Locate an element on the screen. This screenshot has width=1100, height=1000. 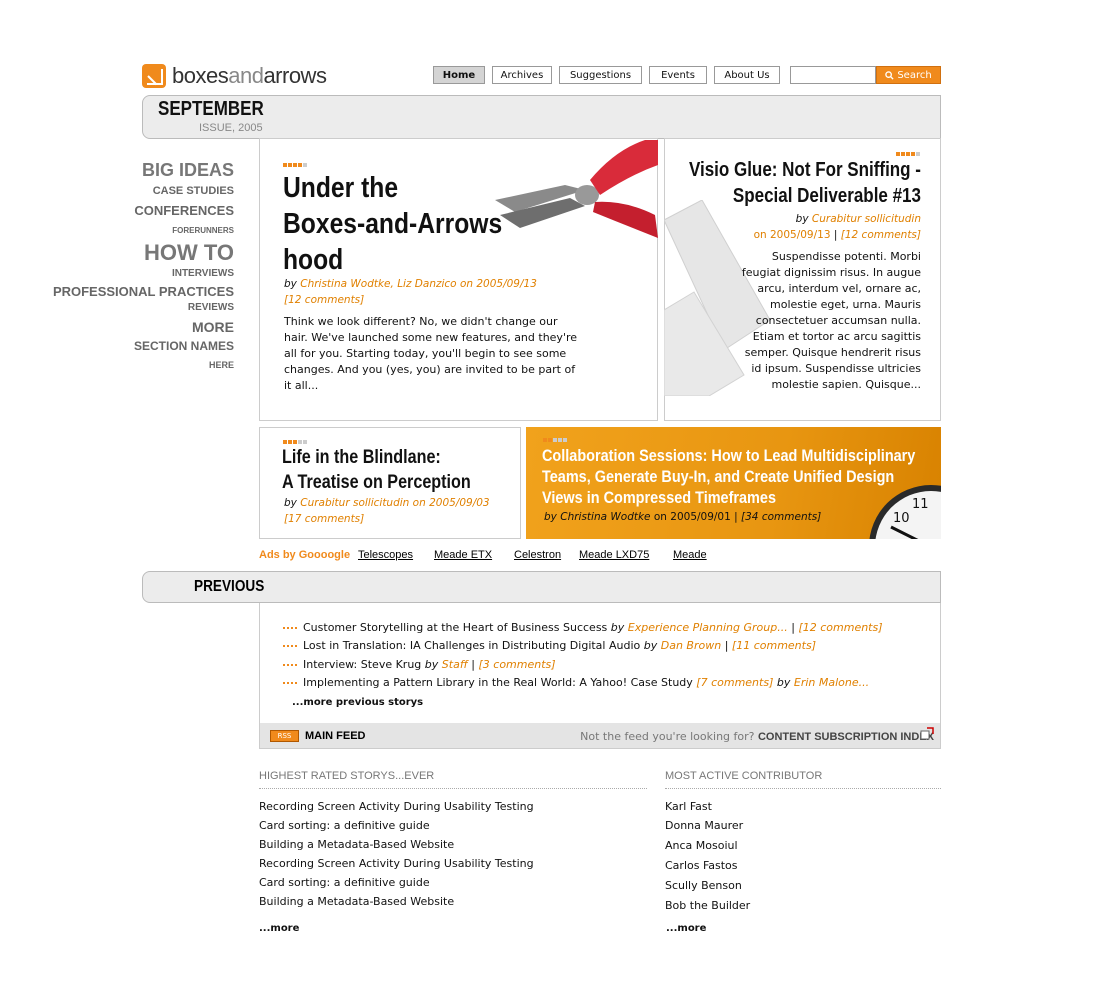
highest-rated-more-link: ...more is located at coordinates (279, 928).